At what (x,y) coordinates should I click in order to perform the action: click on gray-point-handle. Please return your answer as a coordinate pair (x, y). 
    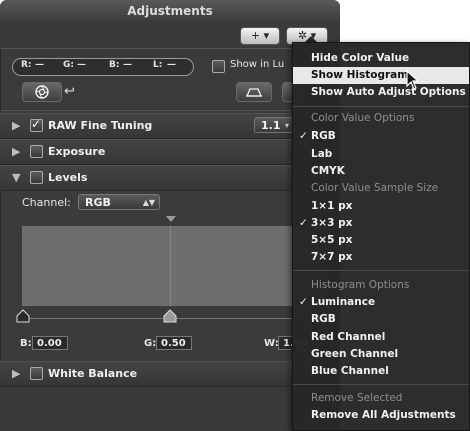
    Looking at the image, I should click on (170, 316).